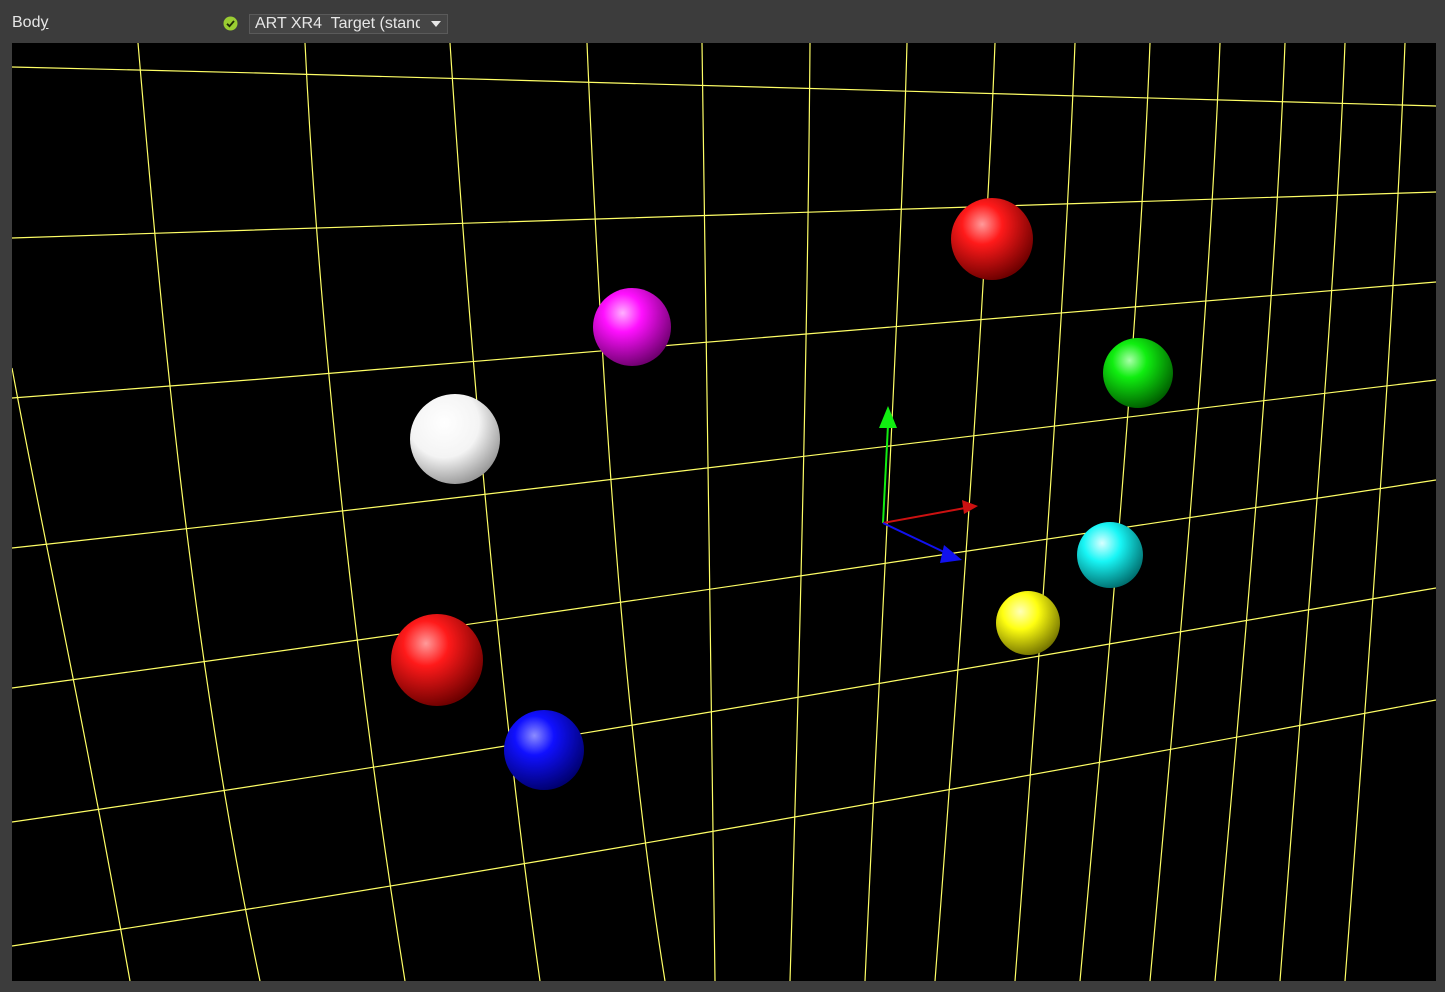 This screenshot has width=1445, height=992. I want to click on marker-red-top, so click(992, 239).